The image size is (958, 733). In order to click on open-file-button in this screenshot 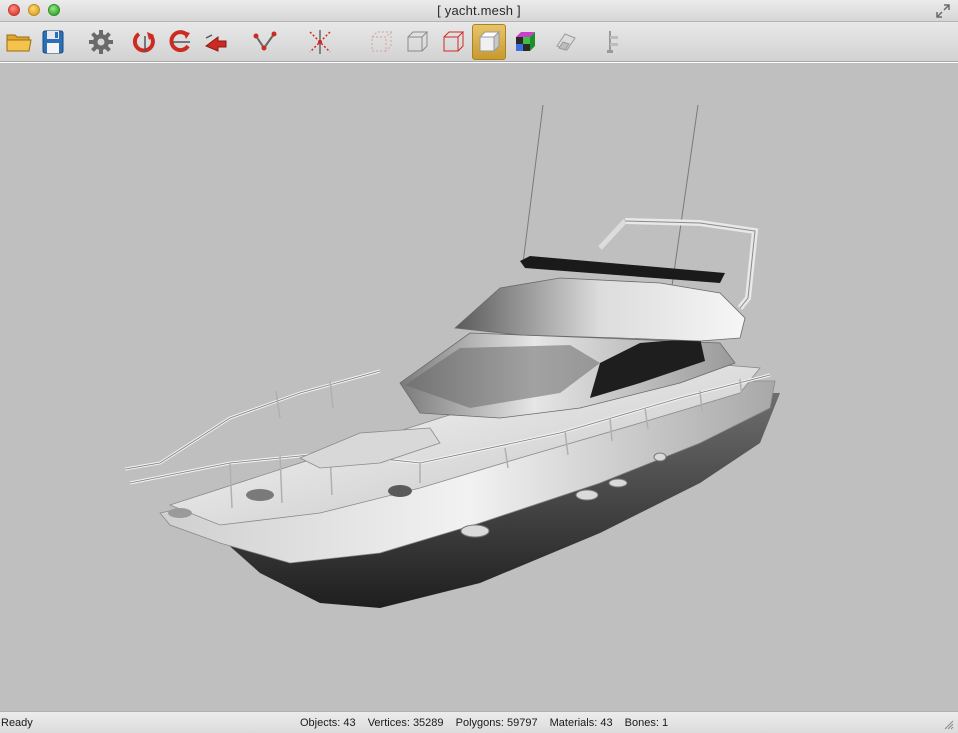, I will do `click(19, 42)`.